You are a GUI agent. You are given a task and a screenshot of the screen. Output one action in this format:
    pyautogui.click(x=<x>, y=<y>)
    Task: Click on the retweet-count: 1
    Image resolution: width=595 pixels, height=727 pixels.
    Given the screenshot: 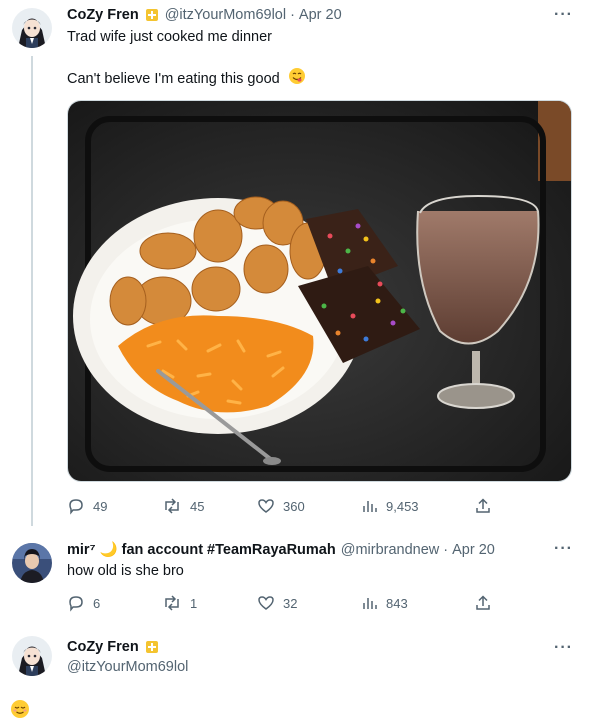 What is the action you would take?
    pyautogui.click(x=194, y=603)
    